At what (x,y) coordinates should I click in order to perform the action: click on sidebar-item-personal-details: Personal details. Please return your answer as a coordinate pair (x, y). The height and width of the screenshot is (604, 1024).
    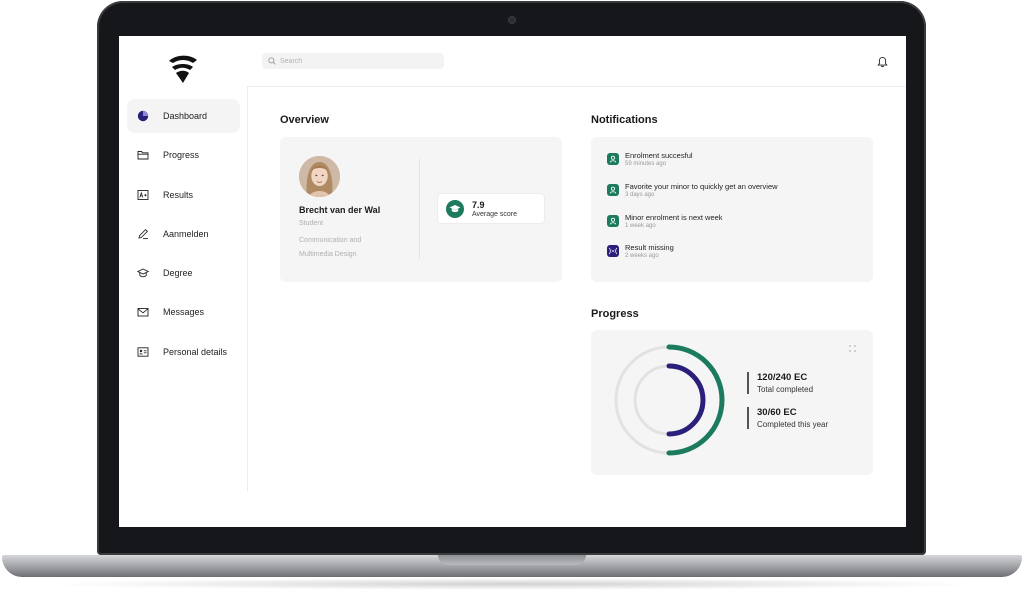
    Looking at the image, I should click on (183, 352).